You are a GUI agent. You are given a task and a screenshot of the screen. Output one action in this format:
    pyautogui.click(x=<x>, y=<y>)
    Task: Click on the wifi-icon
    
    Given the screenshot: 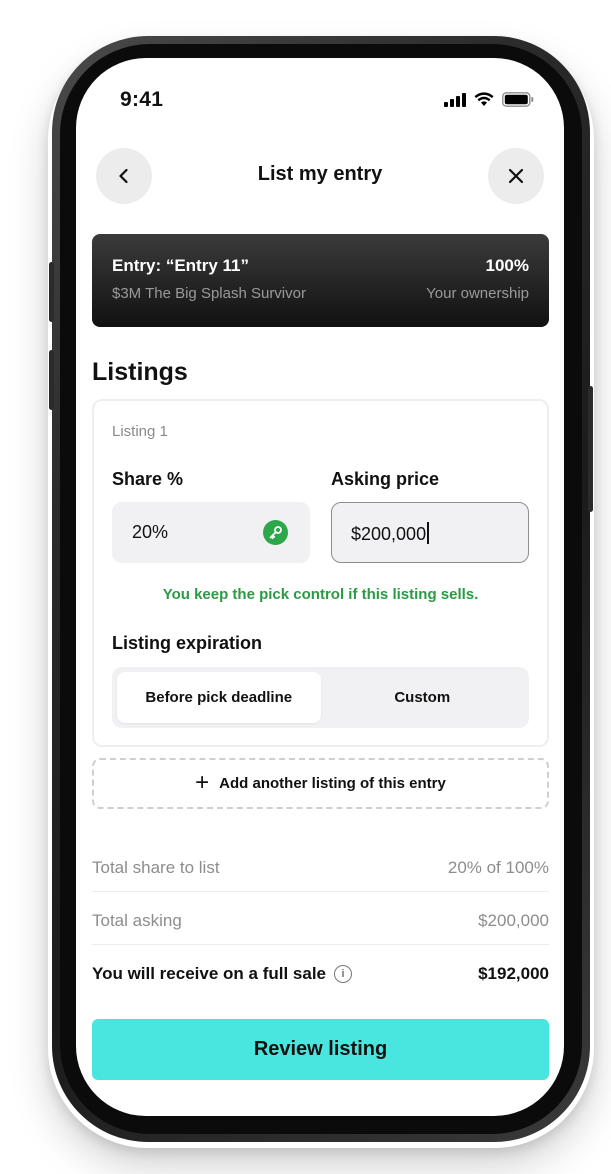 What is the action you would take?
    pyautogui.click(x=484, y=99)
    